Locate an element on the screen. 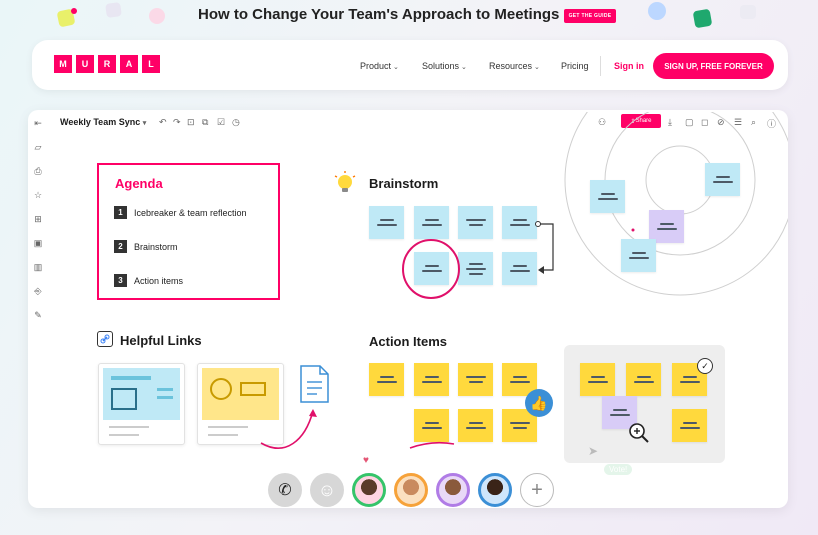 The image size is (818, 535). frame-icon: ⊡ is located at coordinates (191, 122).